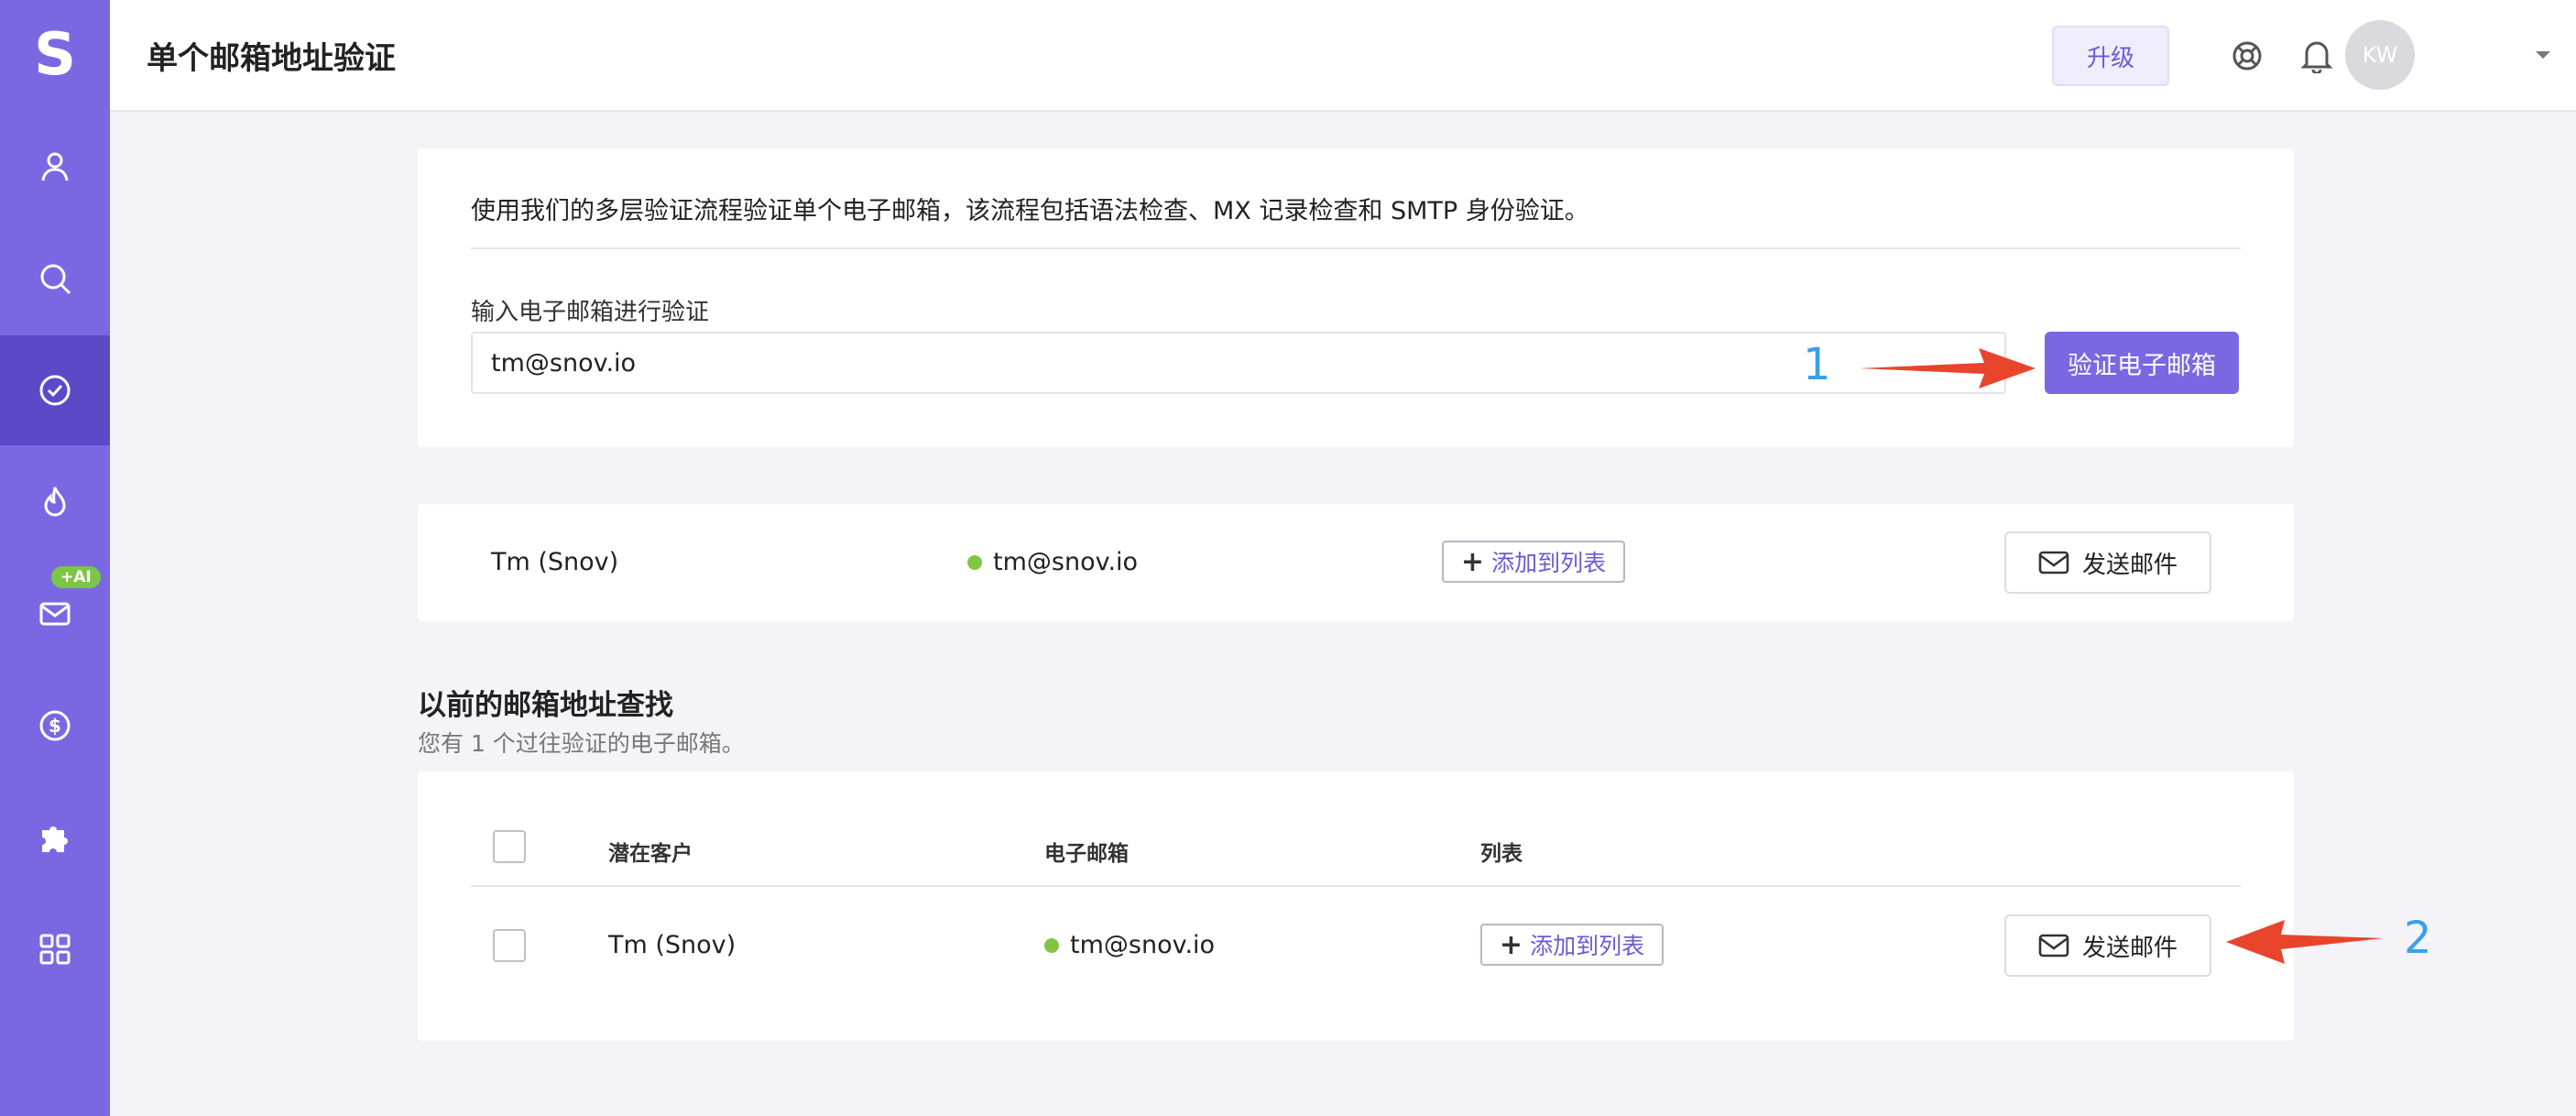 This screenshot has height=1116, width=2576. Describe the element at coordinates (2543, 55) in the screenshot. I see `chevron-down-icon` at that location.